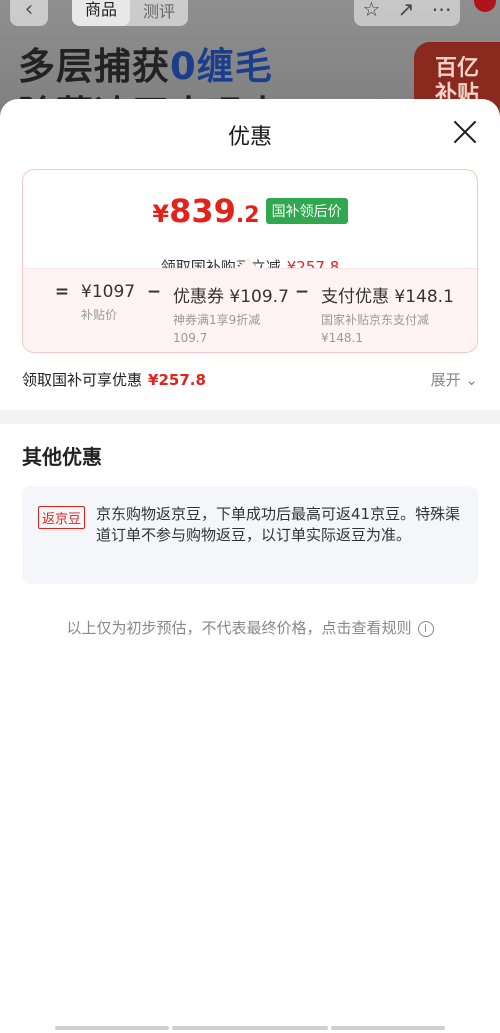 Image resolution: width=500 pixels, height=1033 pixels. What do you see at coordinates (231, 329) in the screenshot?
I see `coupon-desc: 神券满1享9折减 109.7` at bounding box center [231, 329].